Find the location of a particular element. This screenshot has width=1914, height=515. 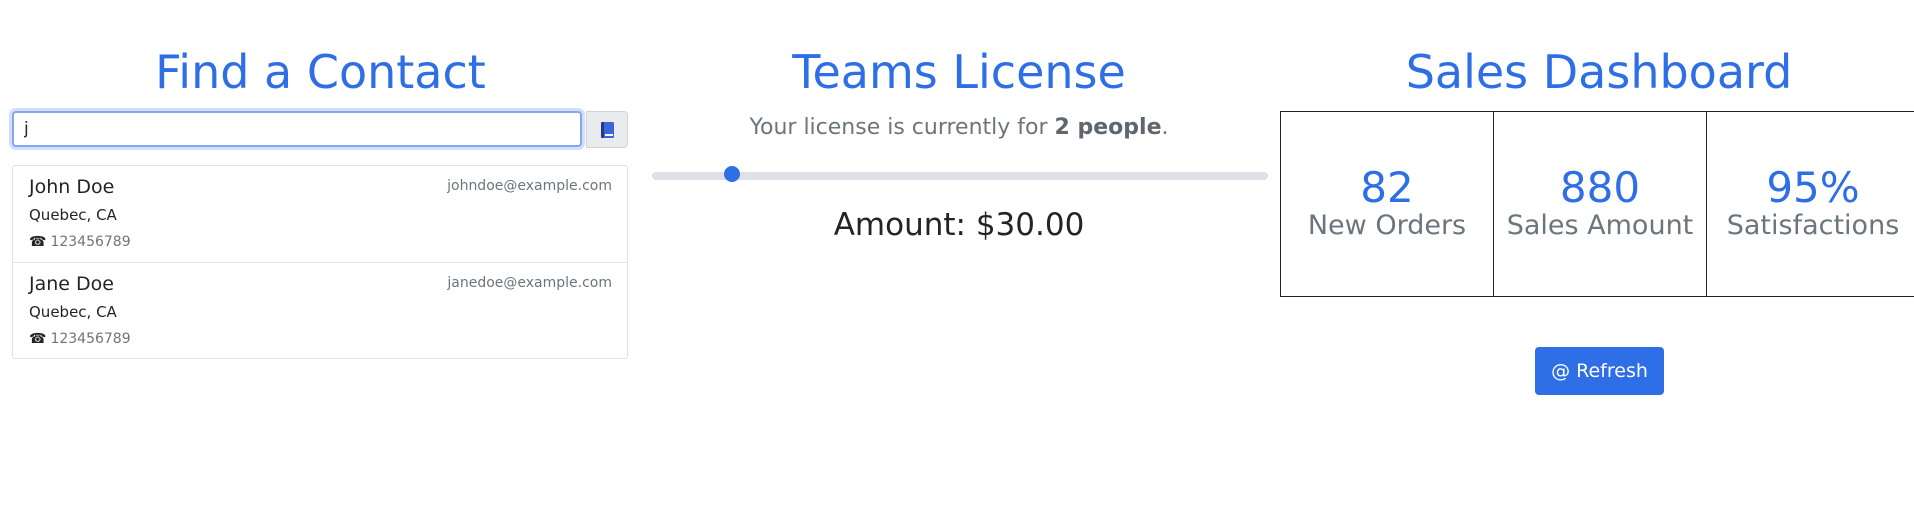

address-book-button is located at coordinates (607, 129).